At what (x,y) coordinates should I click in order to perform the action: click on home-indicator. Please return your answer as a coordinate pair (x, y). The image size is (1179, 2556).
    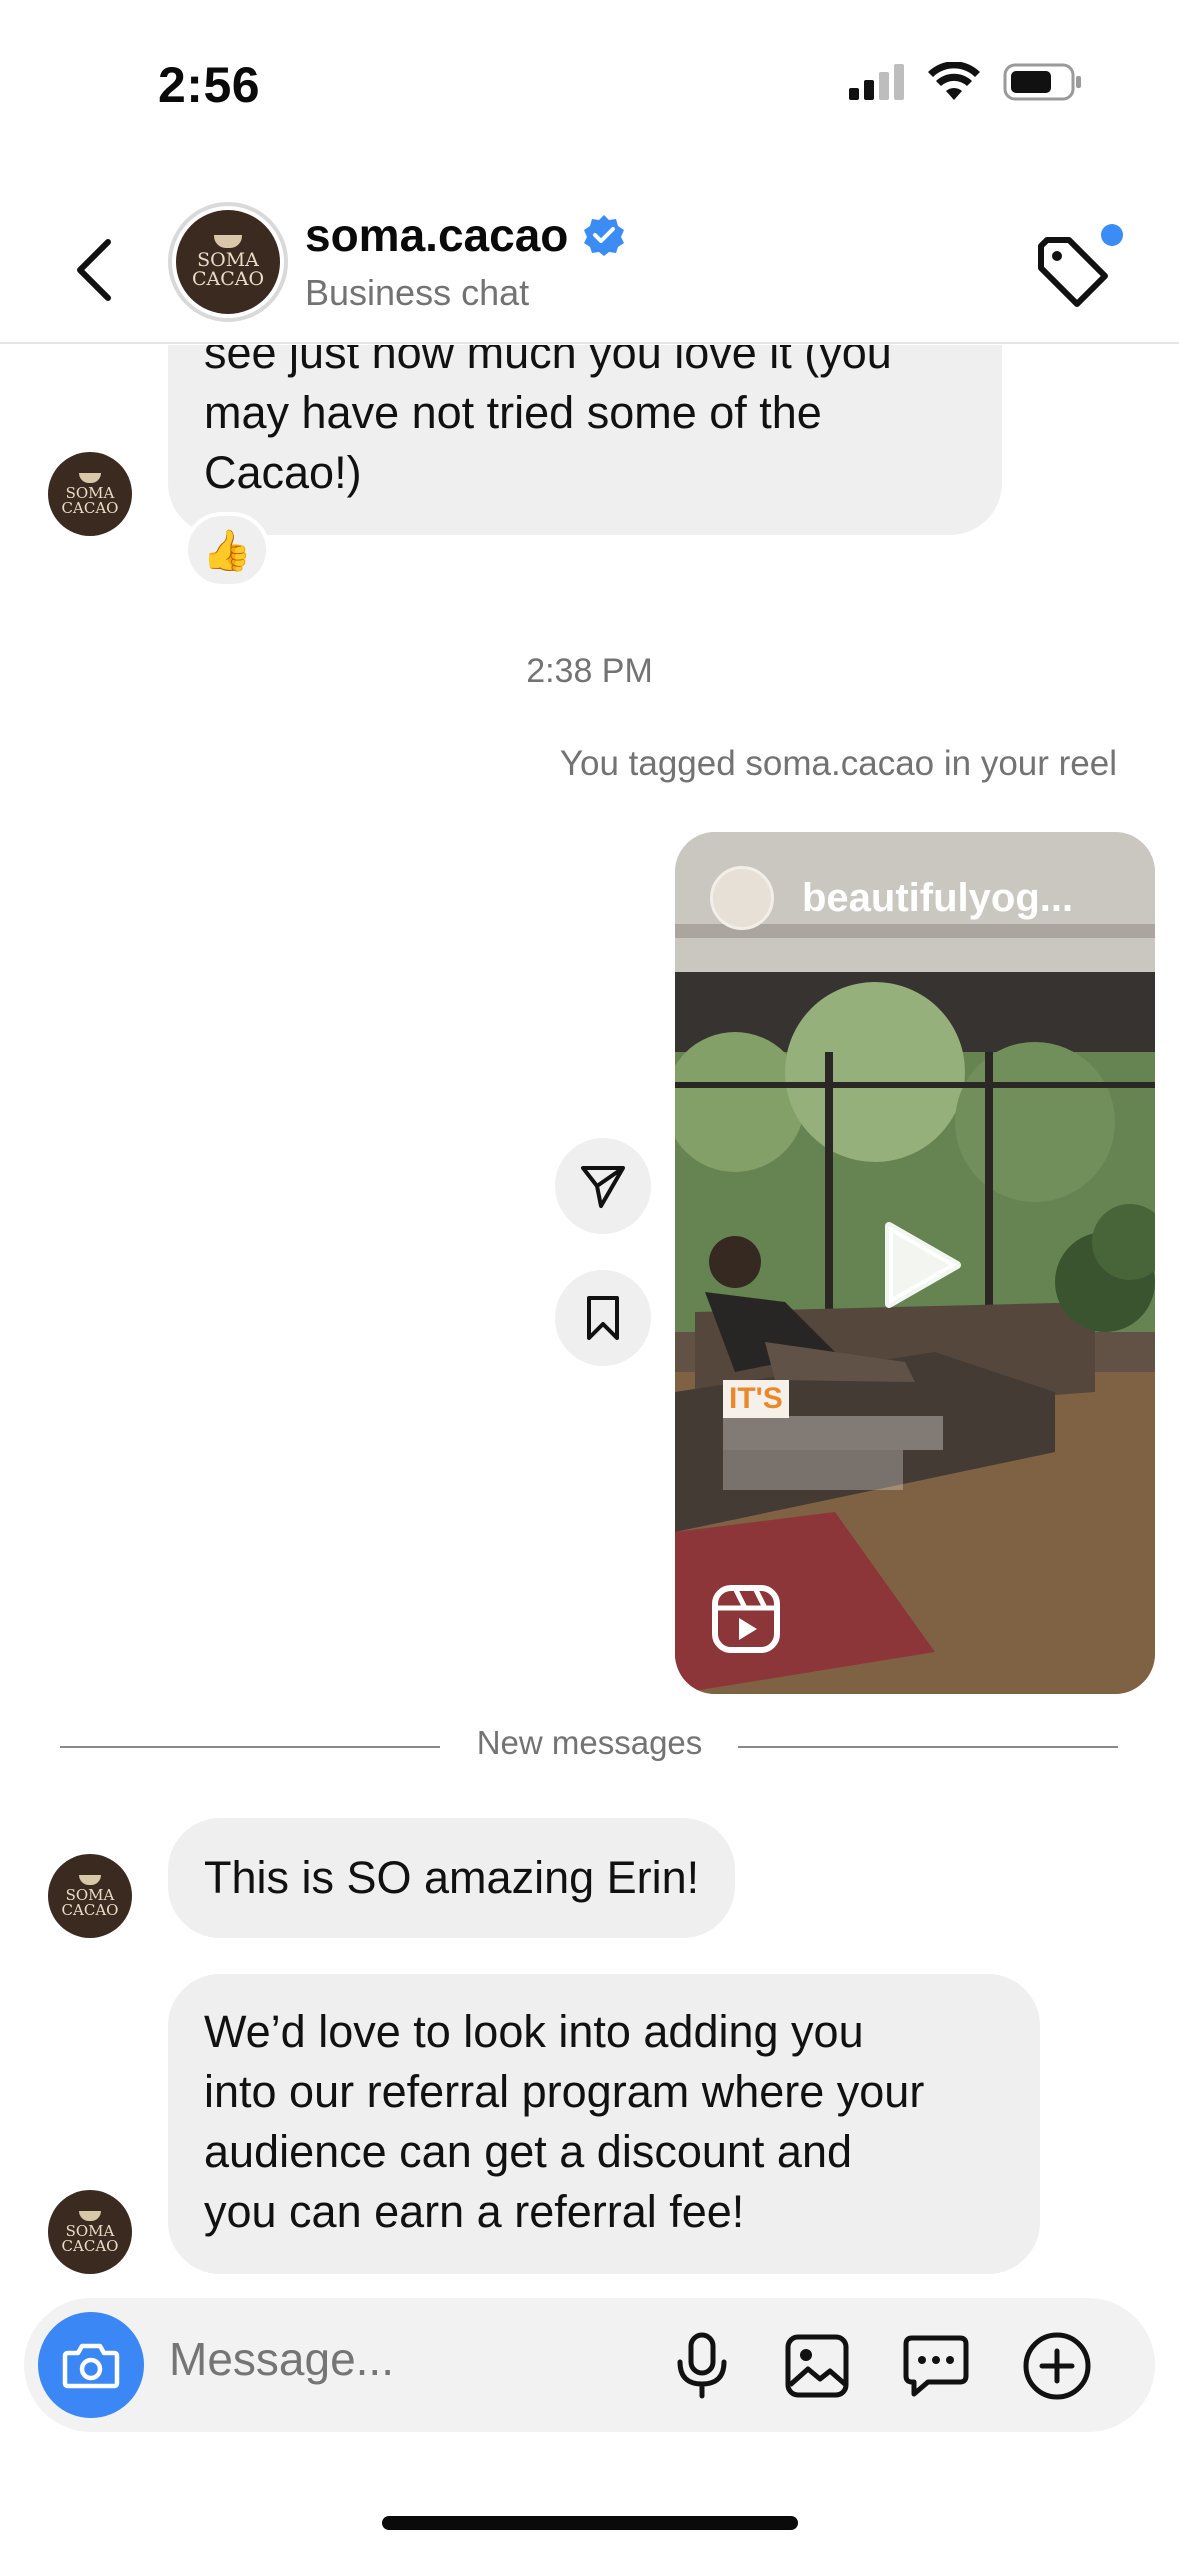
    Looking at the image, I should click on (590, 2523).